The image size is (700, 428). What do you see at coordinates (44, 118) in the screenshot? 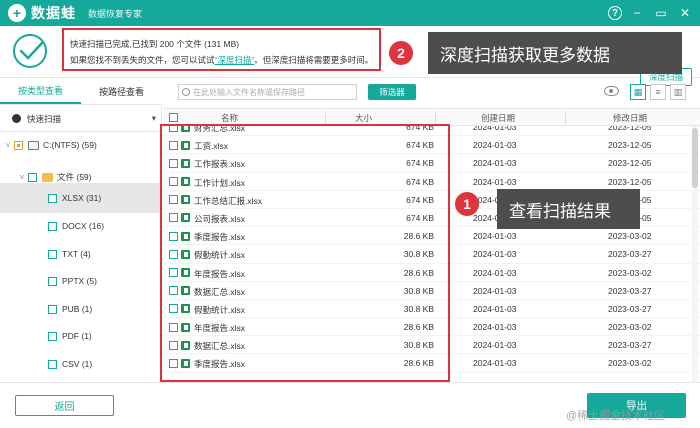
I see `quick-scan-label: 快速扫描` at bounding box center [44, 118].